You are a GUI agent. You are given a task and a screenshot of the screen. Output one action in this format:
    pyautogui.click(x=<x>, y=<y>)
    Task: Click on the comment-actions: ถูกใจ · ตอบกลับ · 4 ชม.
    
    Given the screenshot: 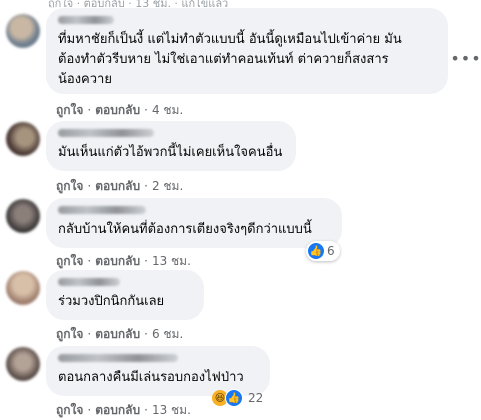 What is the action you would take?
    pyautogui.click(x=119, y=110)
    